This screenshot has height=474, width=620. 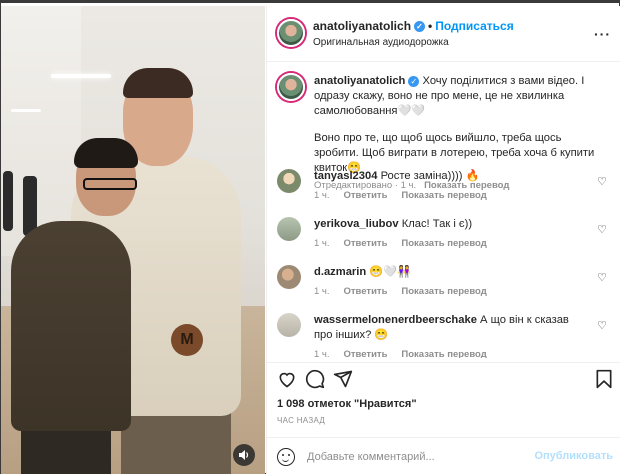 What do you see at coordinates (158, 83) in the screenshot?
I see `man-figure-hair` at bounding box center [158, 83].